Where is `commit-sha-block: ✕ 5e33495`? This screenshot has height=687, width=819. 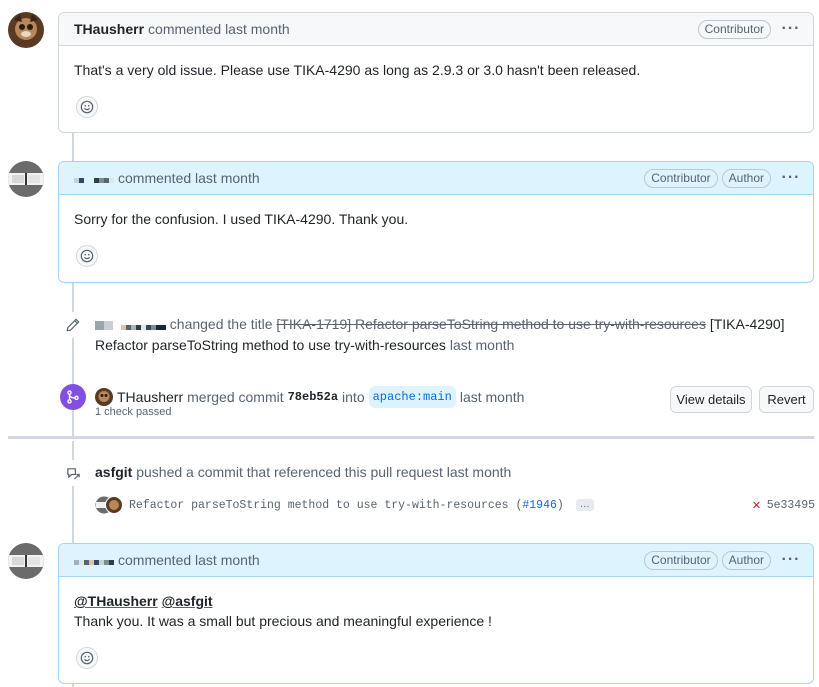
commit-sha-block: ✕ 5e33495 is located at coordinates (783, 505).